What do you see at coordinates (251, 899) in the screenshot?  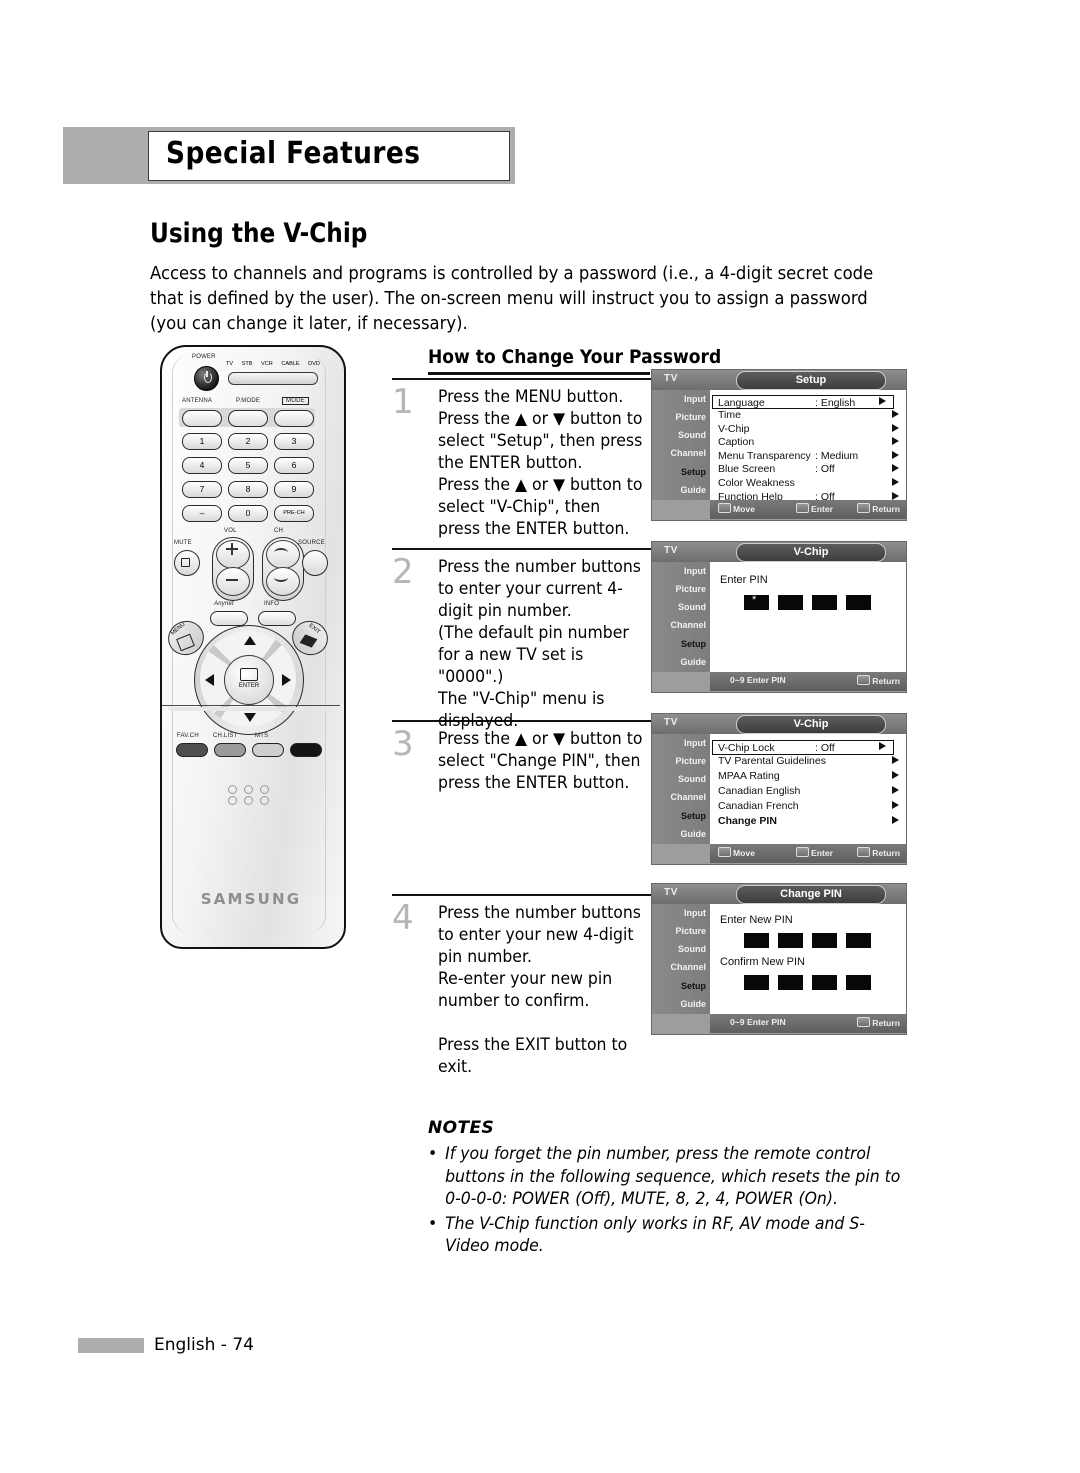 I see `samsung-logo: SAMSUNG` at bounding box center [251, 899].